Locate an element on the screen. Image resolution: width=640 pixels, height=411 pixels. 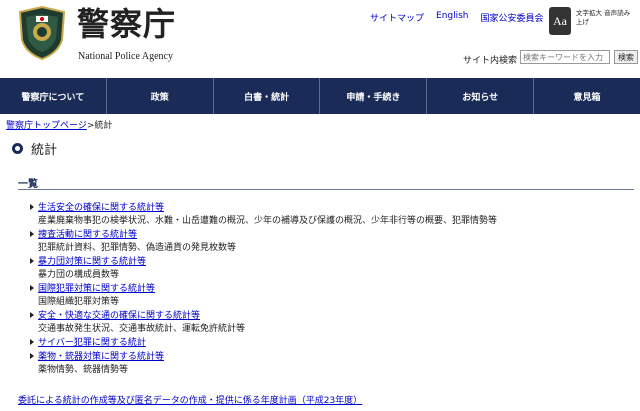
nav-item-policy: 政策 is located at coordinates (160, 96).